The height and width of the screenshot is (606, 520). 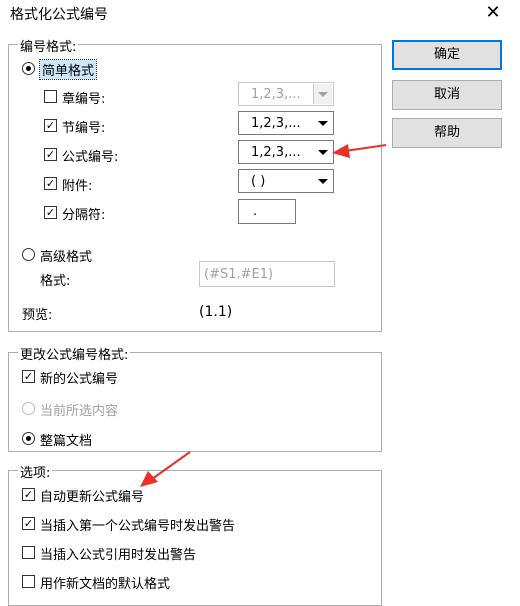 I want to click on arrow-to-equation-number-icon, so click(x=359, y=151).